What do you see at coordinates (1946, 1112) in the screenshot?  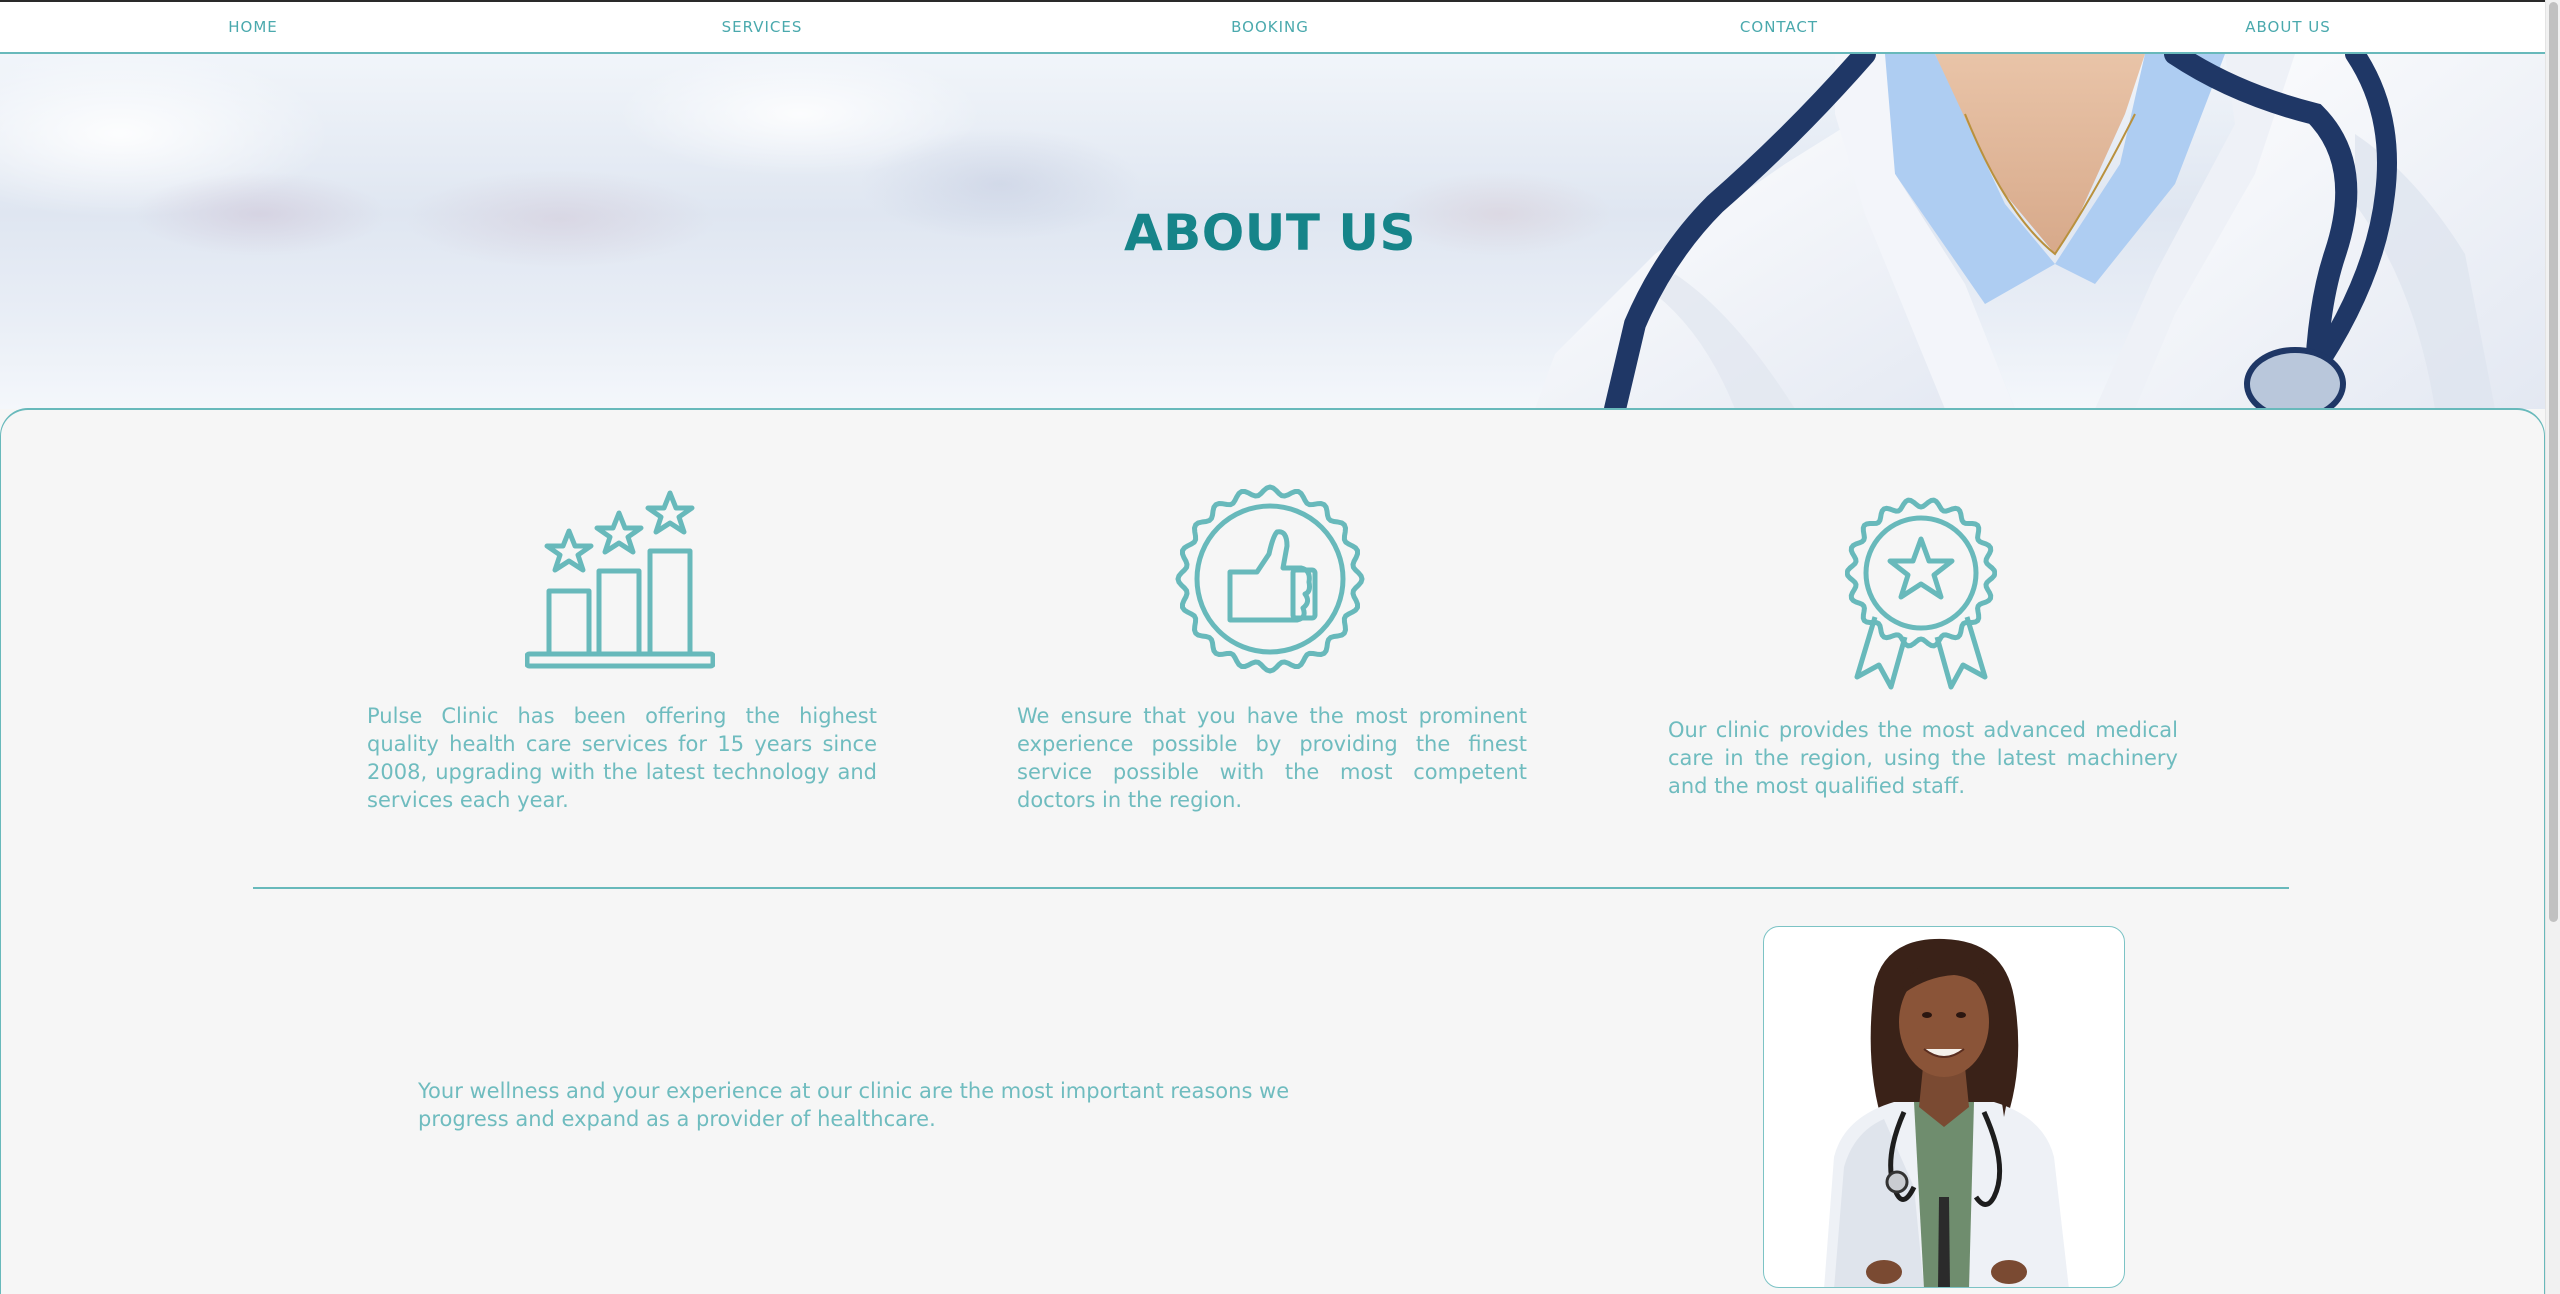 I see `doctor-portrait-image` at bounding box center [1946, 1112].